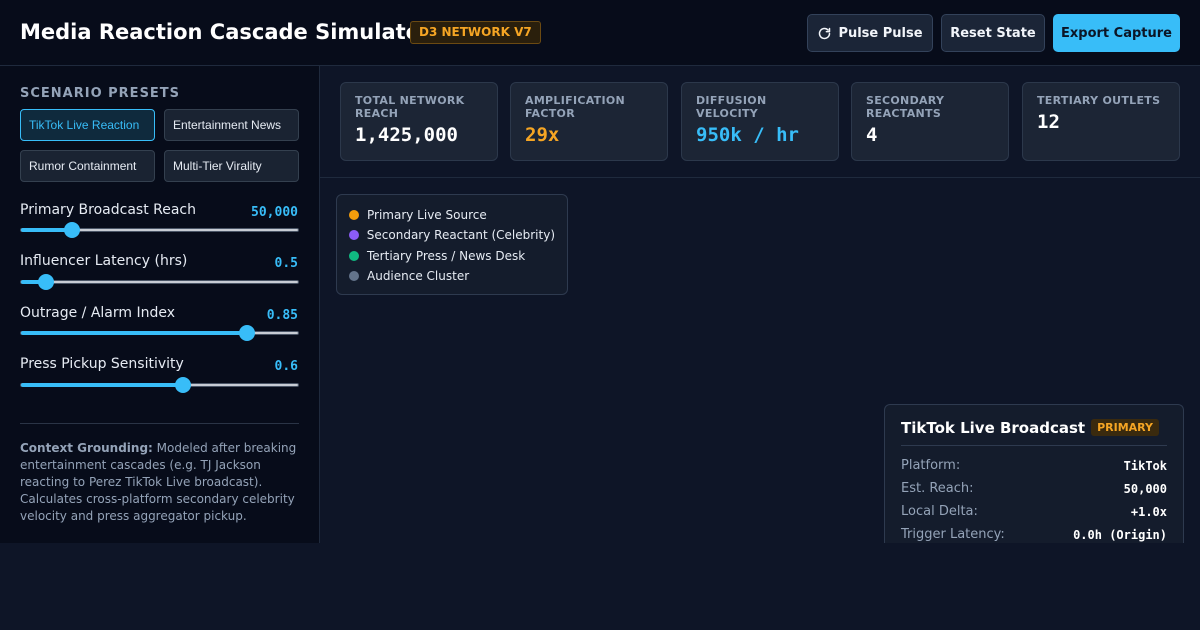 Image resolution: width=1200 pixels, height=630 pixels. I want to click on detail-divider, so click(1034, 445).